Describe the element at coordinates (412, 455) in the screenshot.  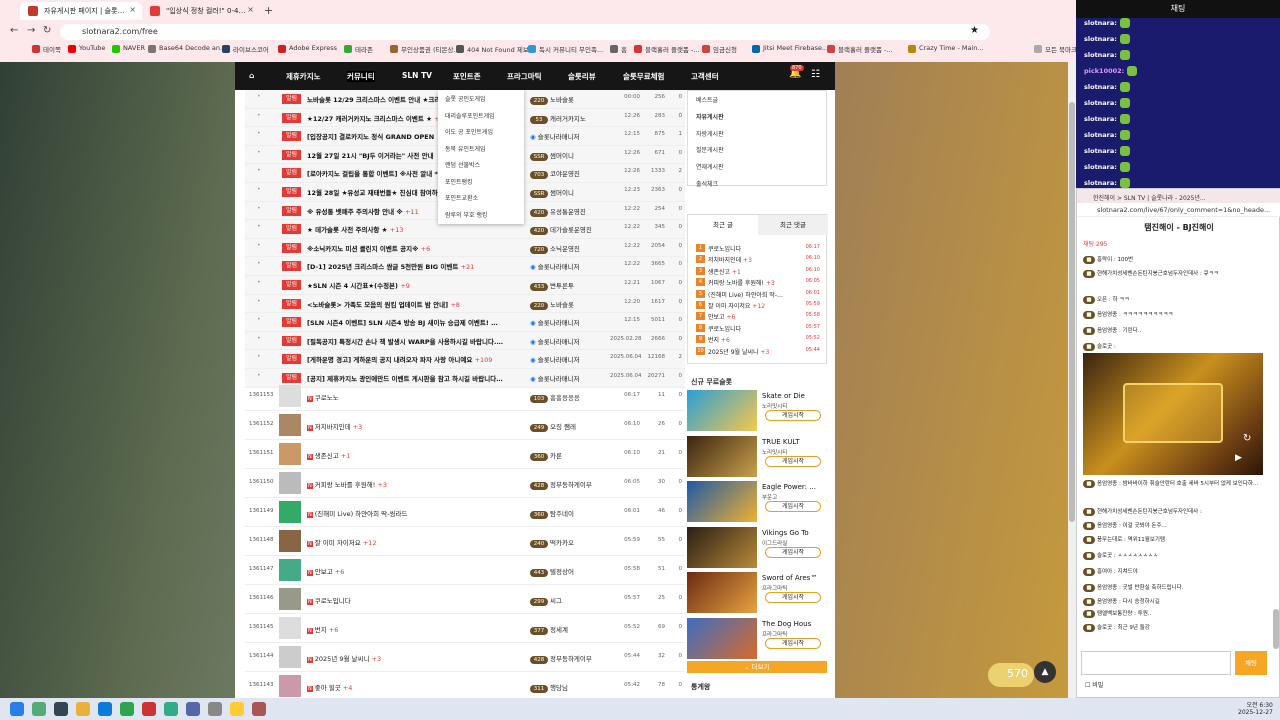
I see `post-title: N 생존신고 +1` at that location.